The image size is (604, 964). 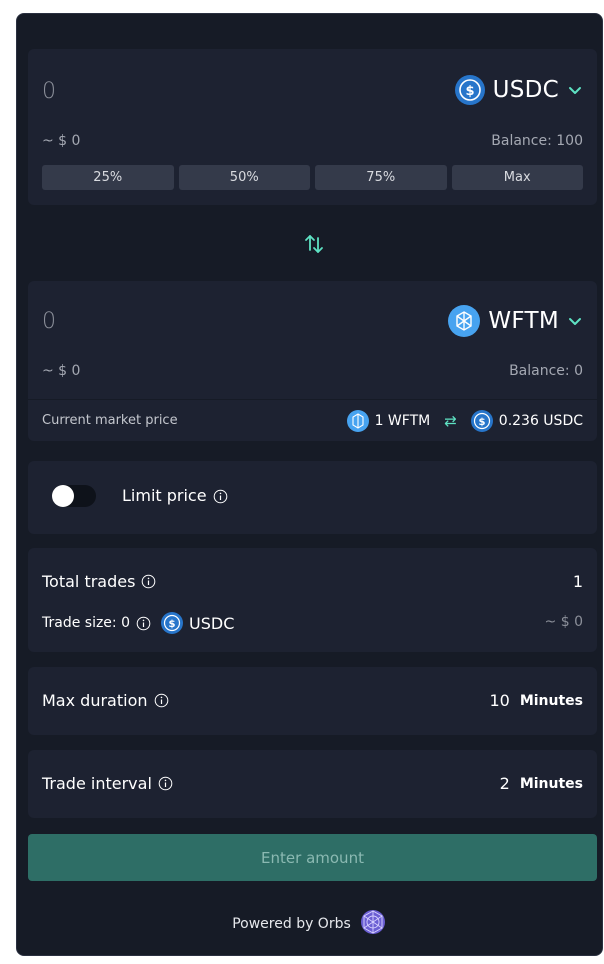 What do you see at coordinates (105, 700) in the screenshot?
I see `max-duration-label: Max duration` at bounding box center [105, 700].